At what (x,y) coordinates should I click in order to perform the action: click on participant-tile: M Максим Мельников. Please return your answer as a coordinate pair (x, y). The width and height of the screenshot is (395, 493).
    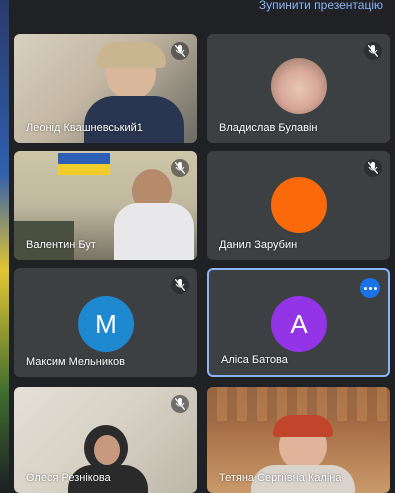
    Looking at the image, I should click on (105, 322).